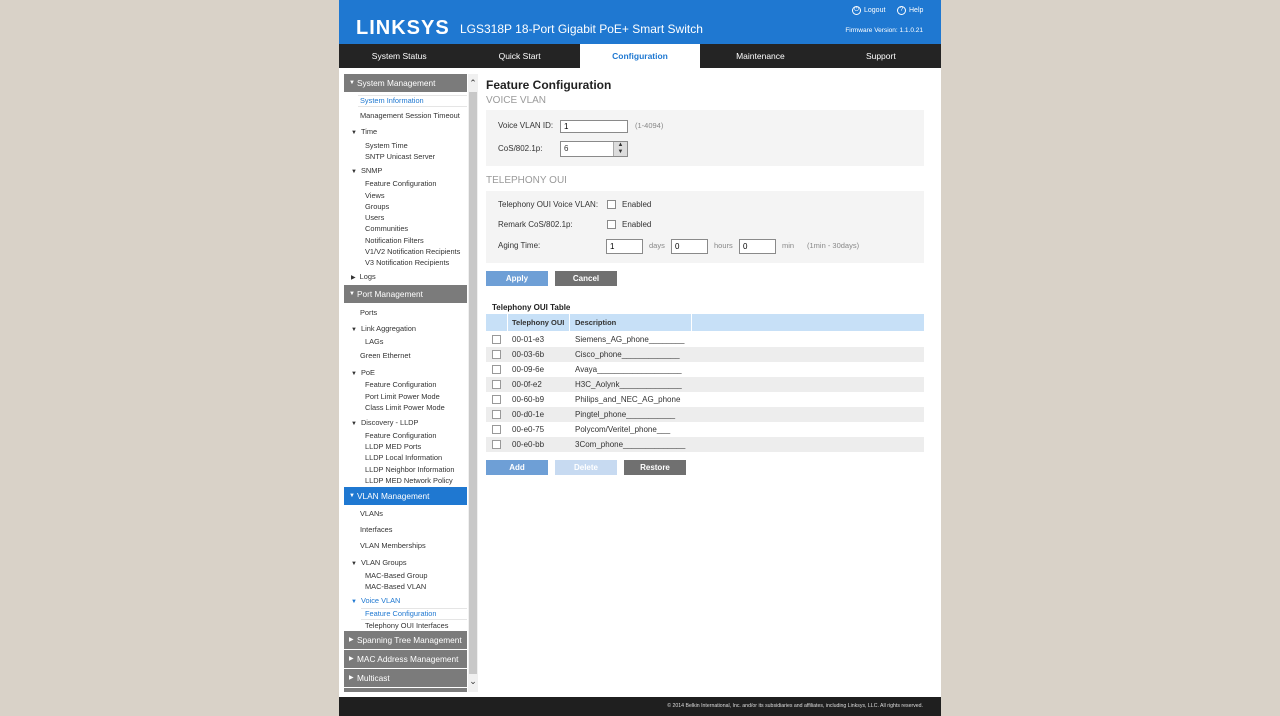 Image resolution: width=1280 pixels, height=716 pixels. What do you see at coordinates (473, 84) in the screenshot?
I see `chevron-up-icon: ⌃` at bounding box center [473, 84].